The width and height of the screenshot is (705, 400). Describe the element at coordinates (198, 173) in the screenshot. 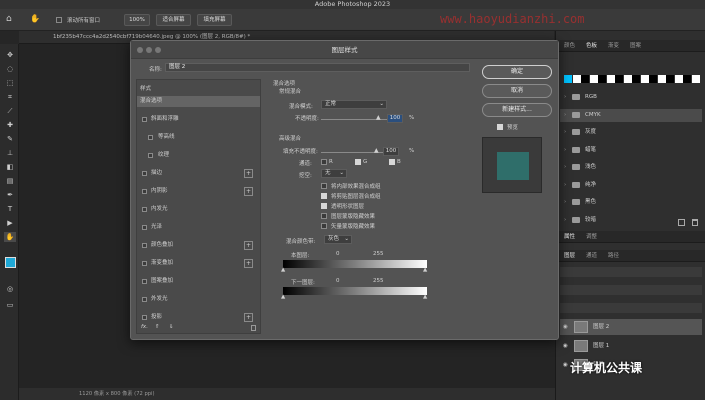

I see `style-item: 描边 +` at that location.